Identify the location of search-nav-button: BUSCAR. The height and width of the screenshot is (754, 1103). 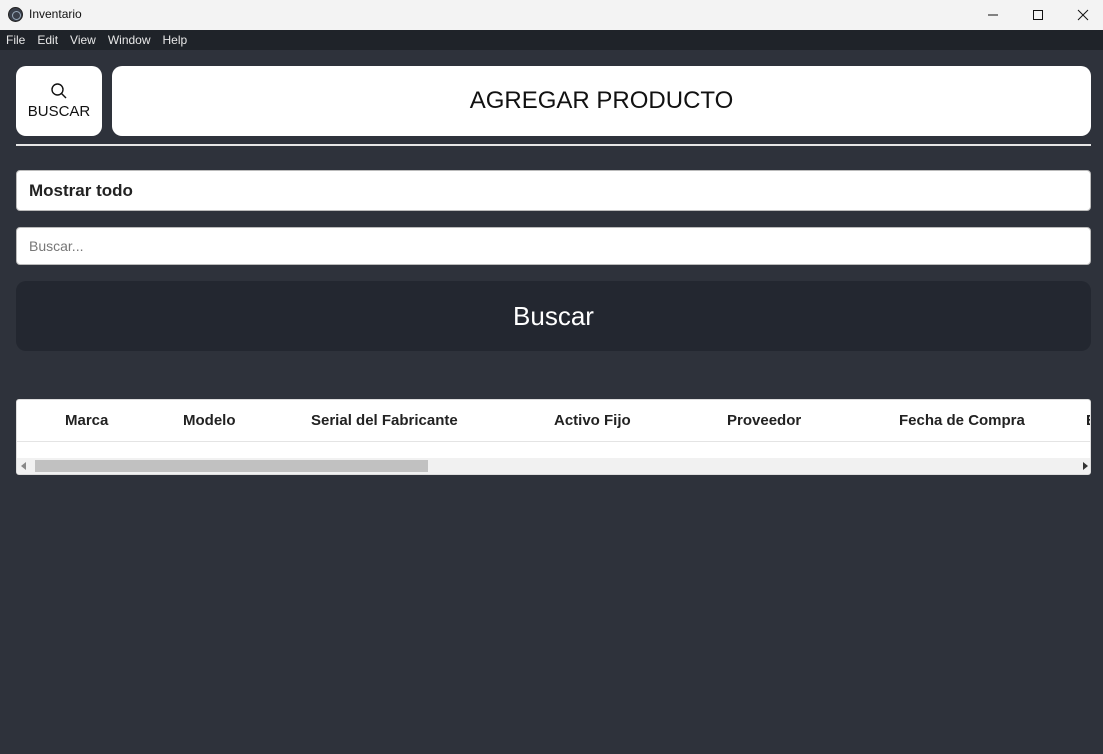
(59, 101).